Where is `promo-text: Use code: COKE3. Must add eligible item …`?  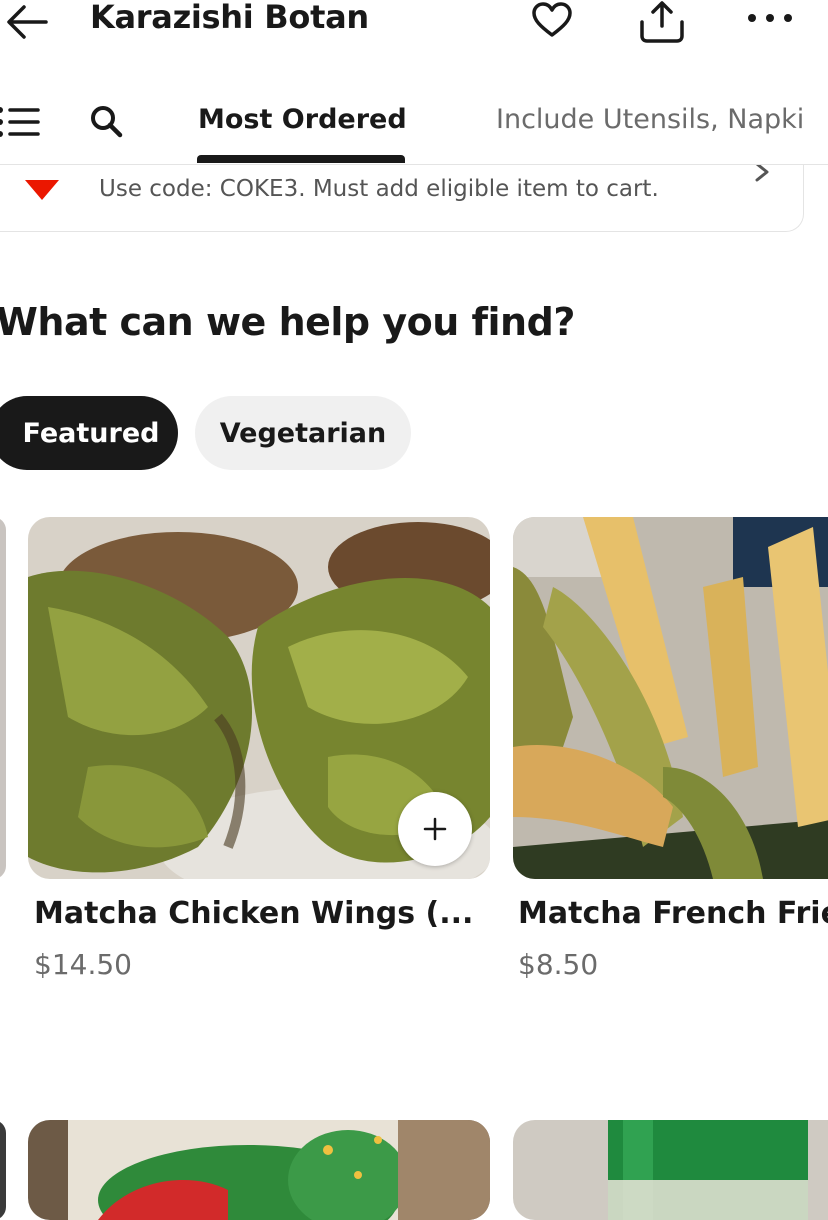 promo-text: Use code: COKE3. Must add eligible item … is located at coordinates (379, 189).